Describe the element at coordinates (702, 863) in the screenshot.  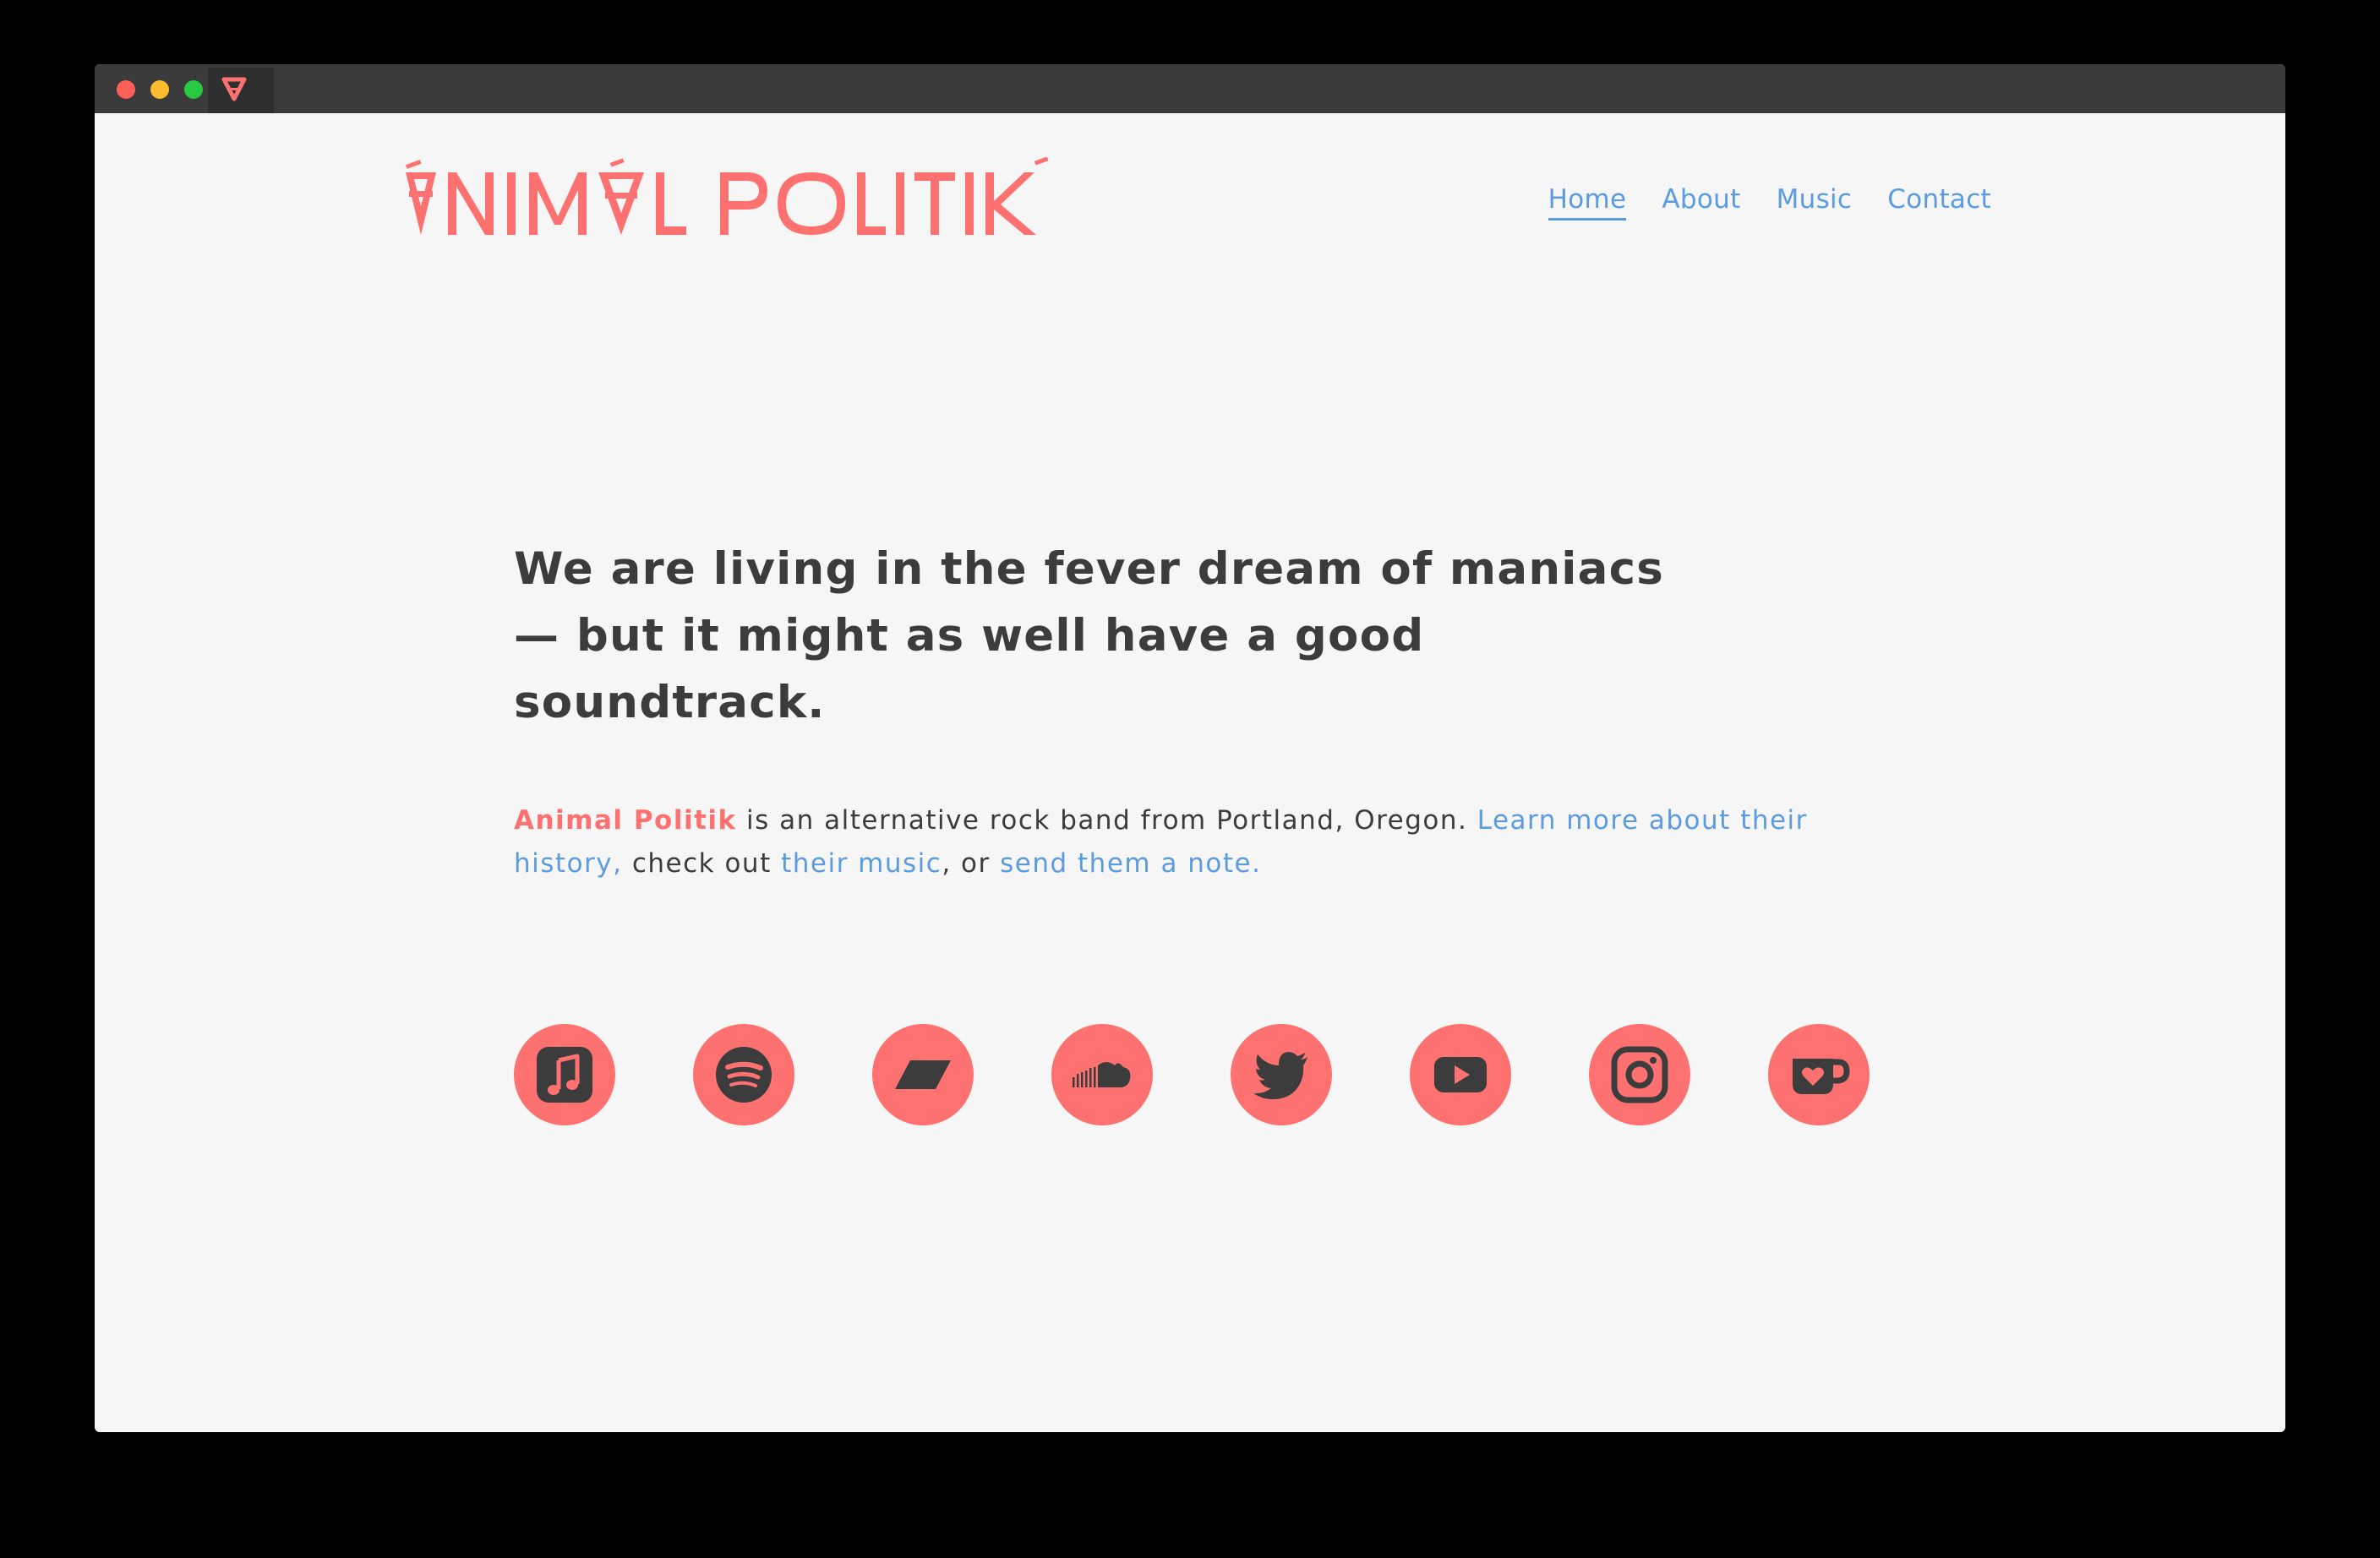
I see `intro-text-2: check out` at that location.